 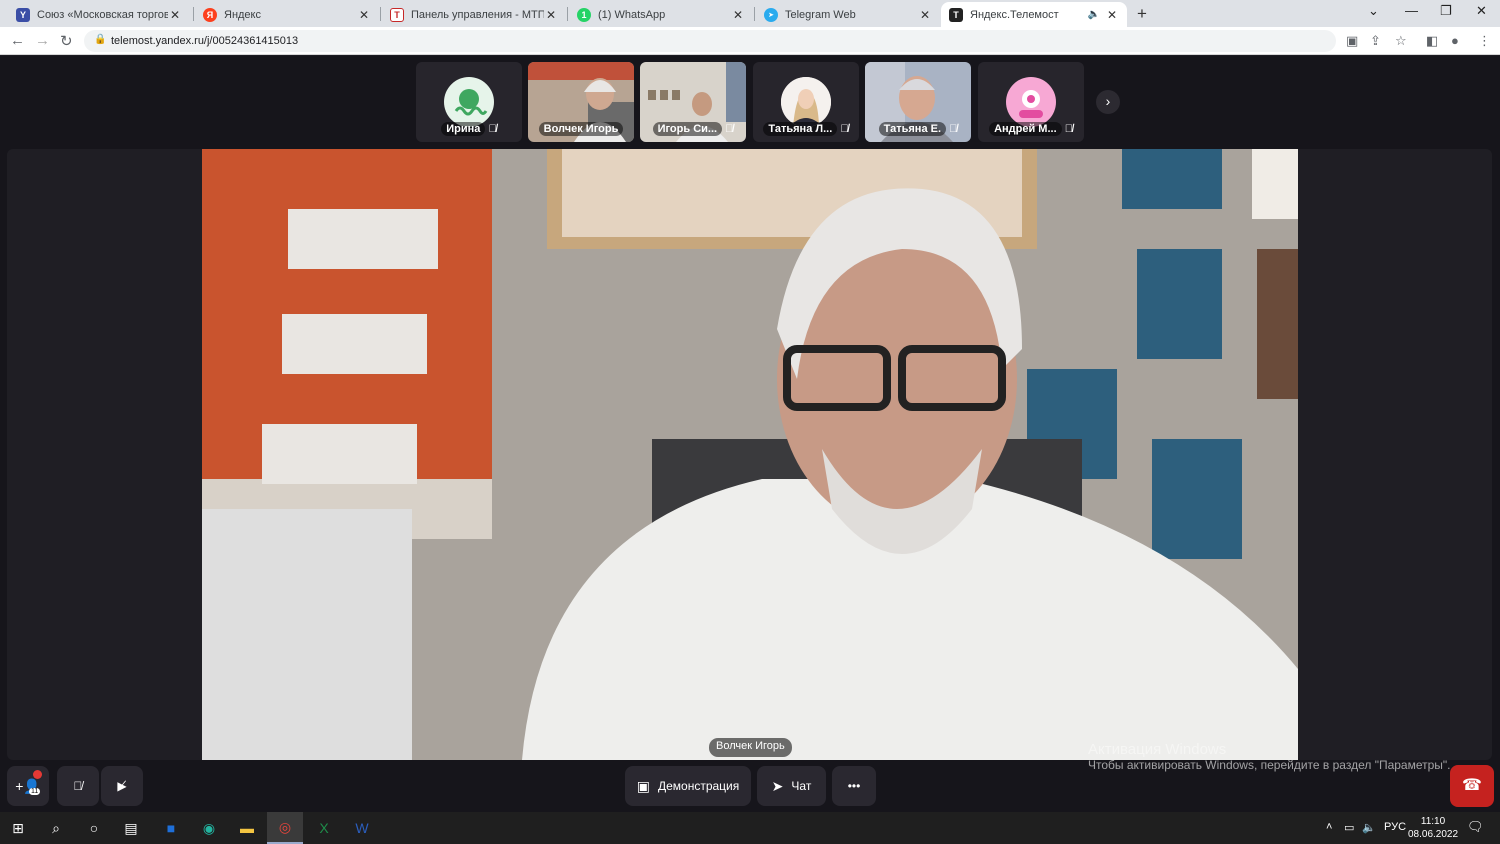 I want to click on tab-mtpp-union: Y Союз «Московская торгово-пр ✕, so click(x=99, y=14).